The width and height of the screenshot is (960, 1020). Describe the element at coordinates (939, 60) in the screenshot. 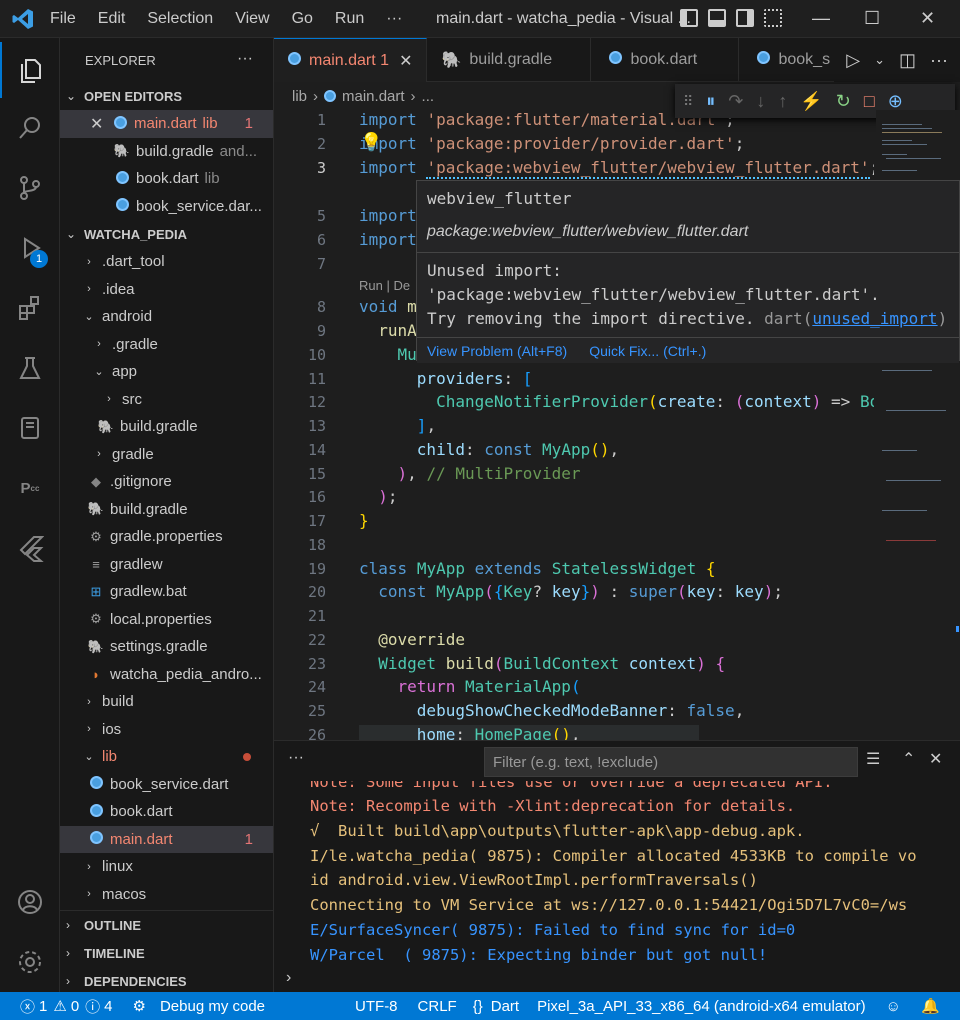

I see `more-actions-icon: ···` at that location.